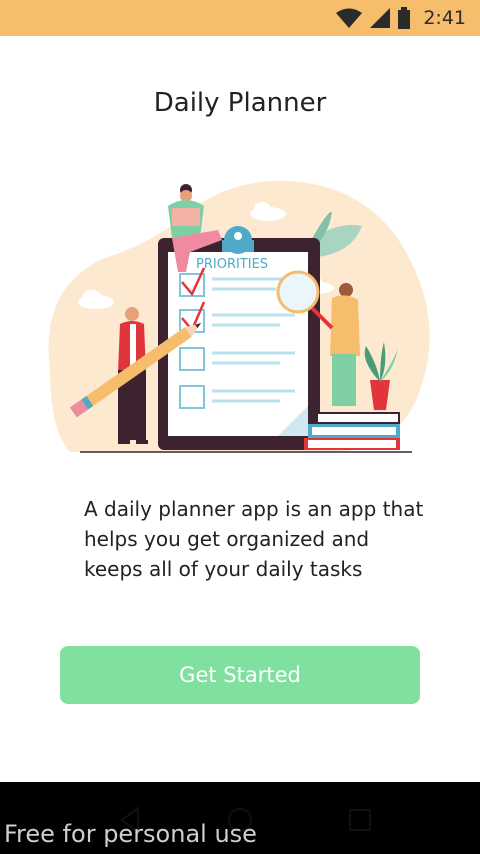 This screenshot has height=854, width=480. Describe the element at coordinates (380, 18) in the screenshot. I see `signal-icon` at that location.